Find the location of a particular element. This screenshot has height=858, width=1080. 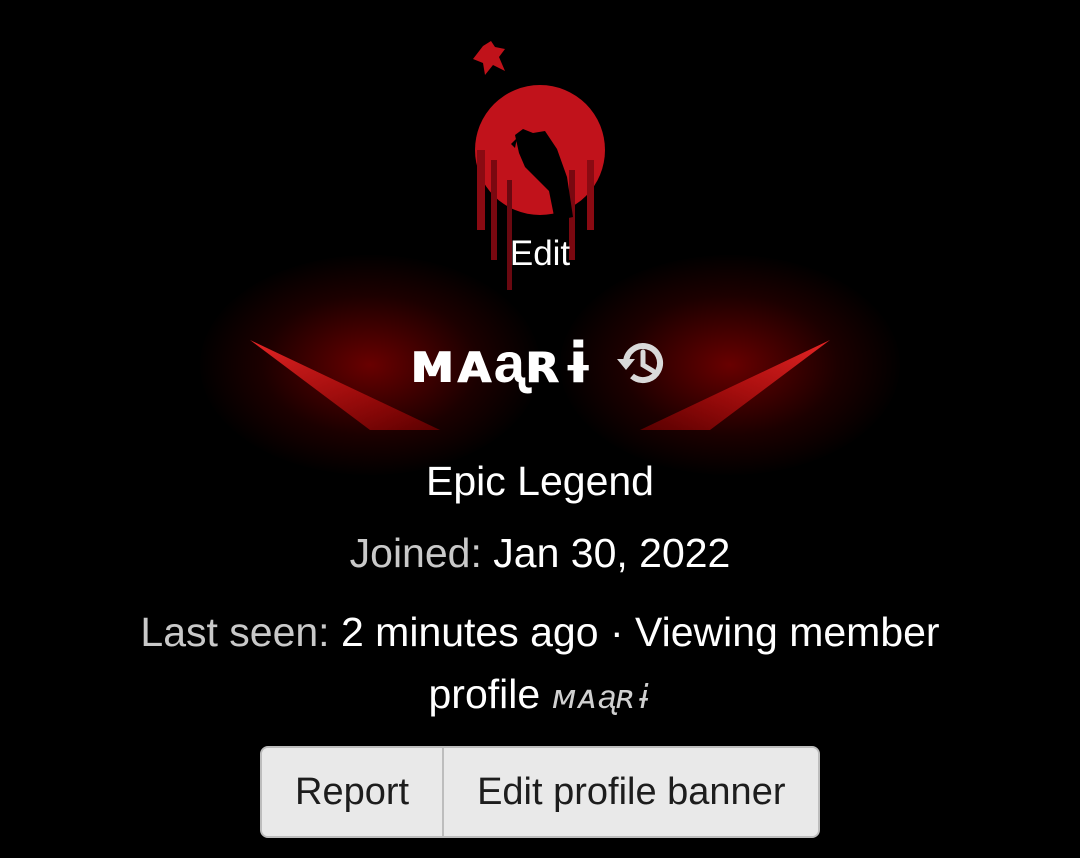

joined-line: Joined: Jan 30, 2022 is located at coordinates (540, 553).